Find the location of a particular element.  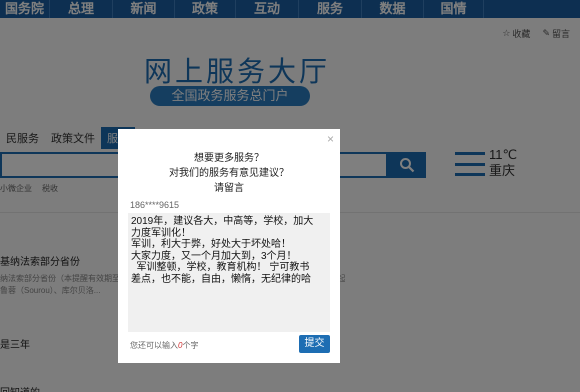

dialog-heading: 想要更多服务？ 对我们的服务有意见建议？ 请留言 is located at coordinates (229, 173).